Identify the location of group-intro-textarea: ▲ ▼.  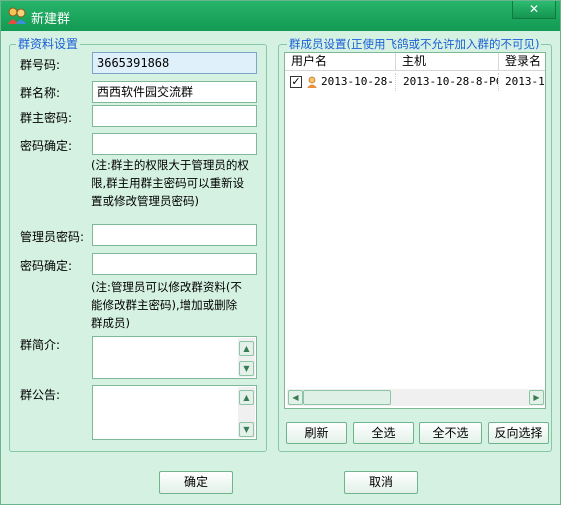
(174, 357).